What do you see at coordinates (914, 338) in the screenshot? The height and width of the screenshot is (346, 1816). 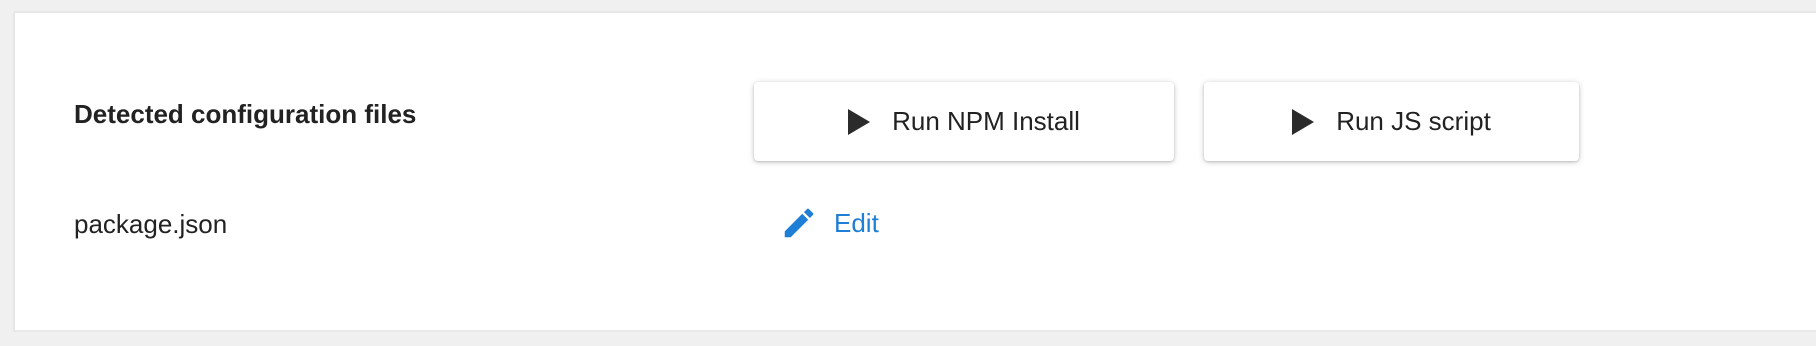 I see `bottom-divider` at bounding box center [914, 338].